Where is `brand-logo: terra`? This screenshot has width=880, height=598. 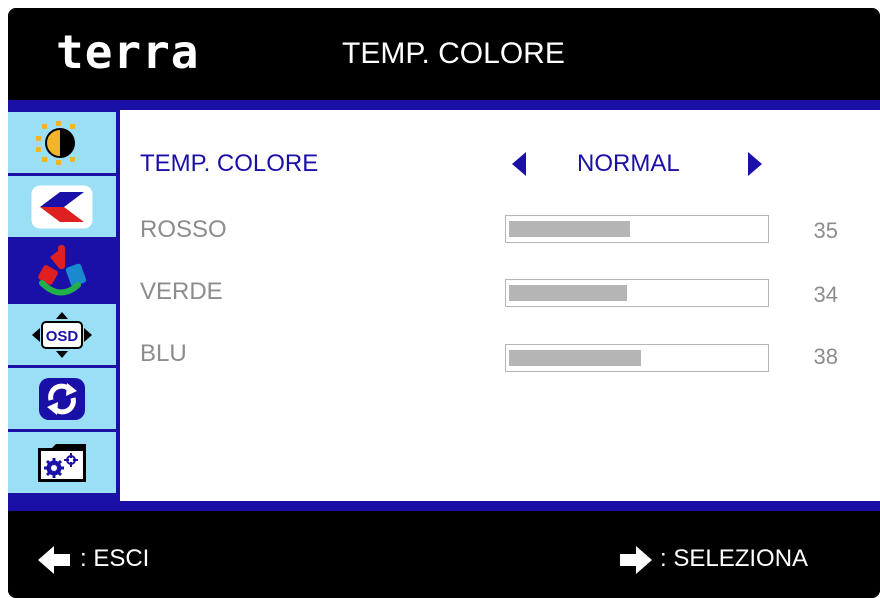
brand-logo: terra is located at coordinates (128, 52).